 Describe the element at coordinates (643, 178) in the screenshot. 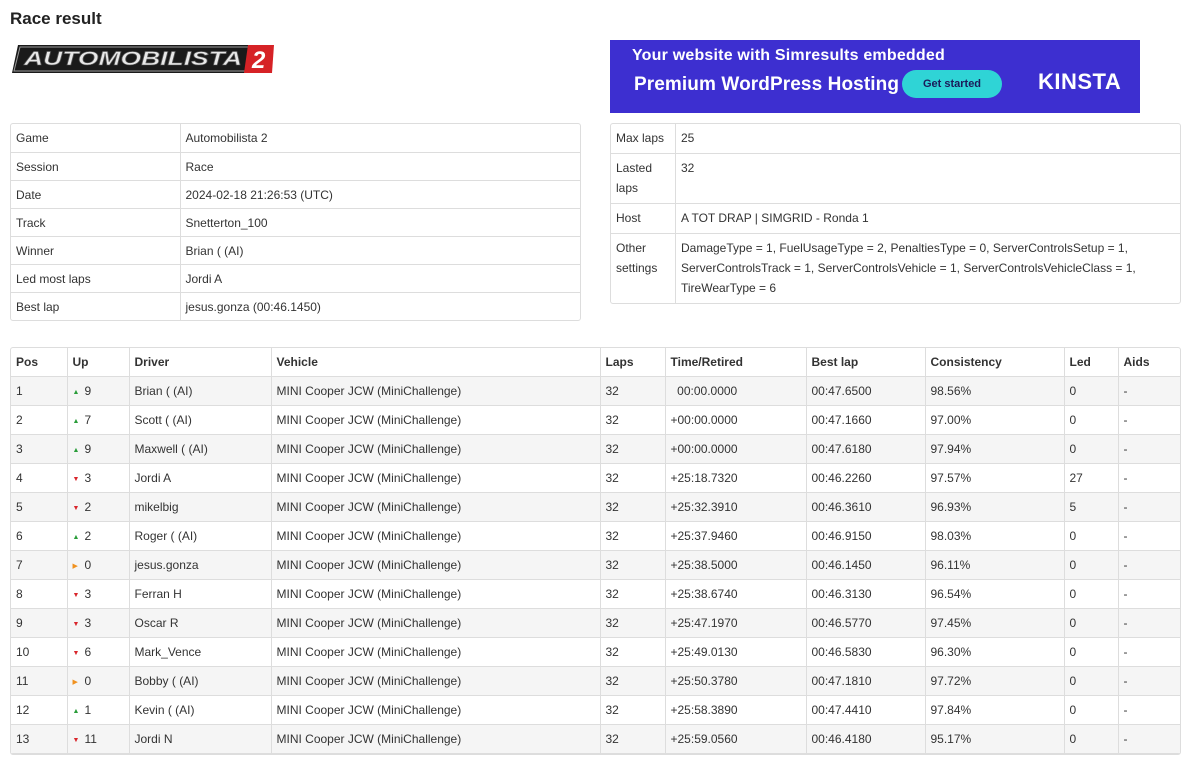

I see `info-key: Lasted laps` at that location.